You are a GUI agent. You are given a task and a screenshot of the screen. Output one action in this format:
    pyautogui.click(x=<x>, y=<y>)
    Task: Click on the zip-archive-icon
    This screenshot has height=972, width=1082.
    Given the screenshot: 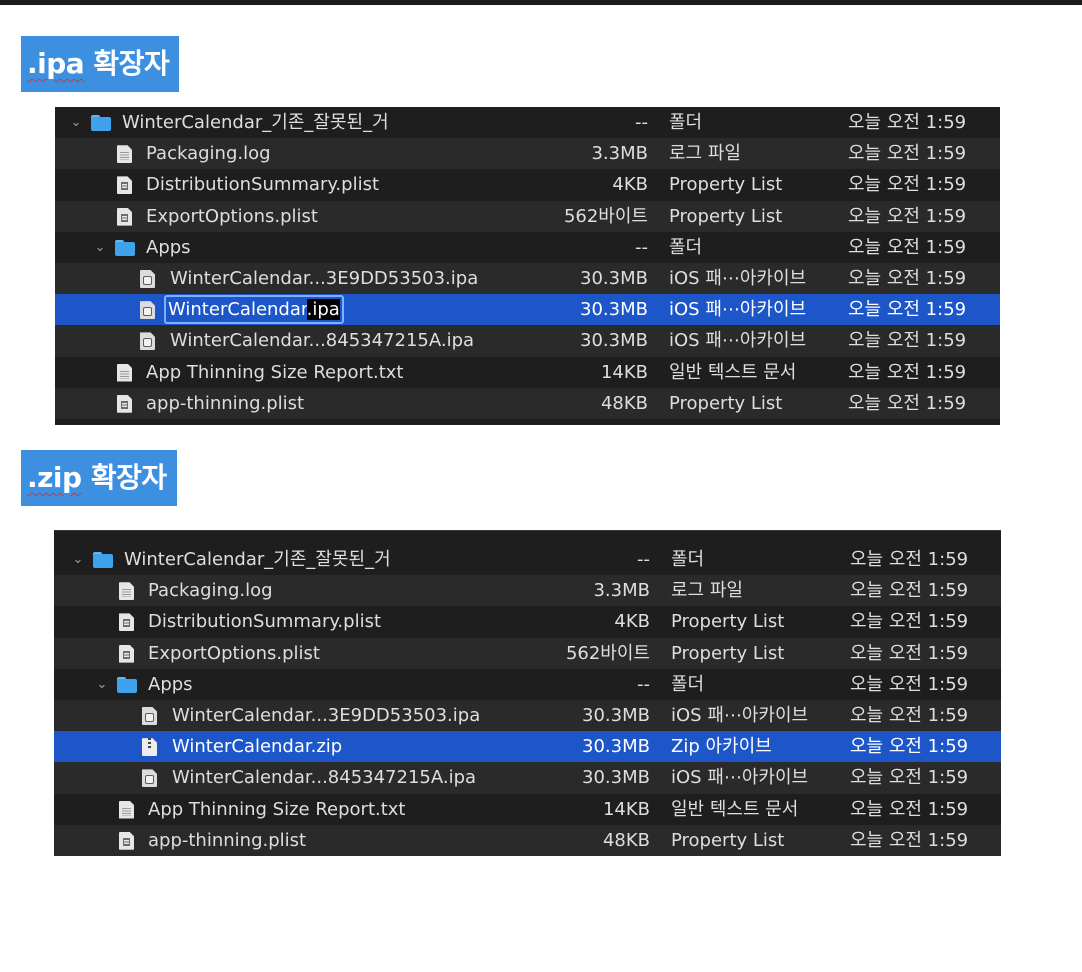 What is the action you would take?
    pyautogui.click(x=149, y=747)
    